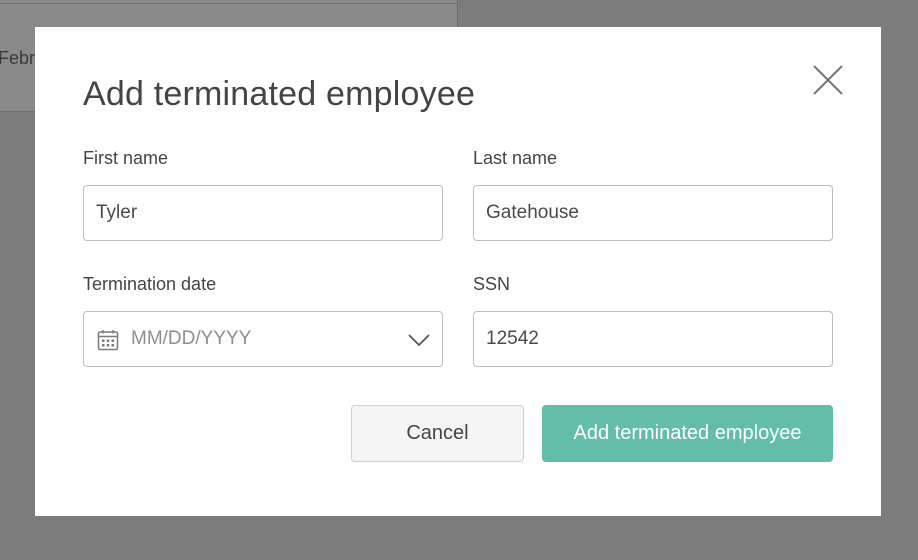 This screenshot has width=918, height=560. I want to click on background-divider, so click(229, 3).